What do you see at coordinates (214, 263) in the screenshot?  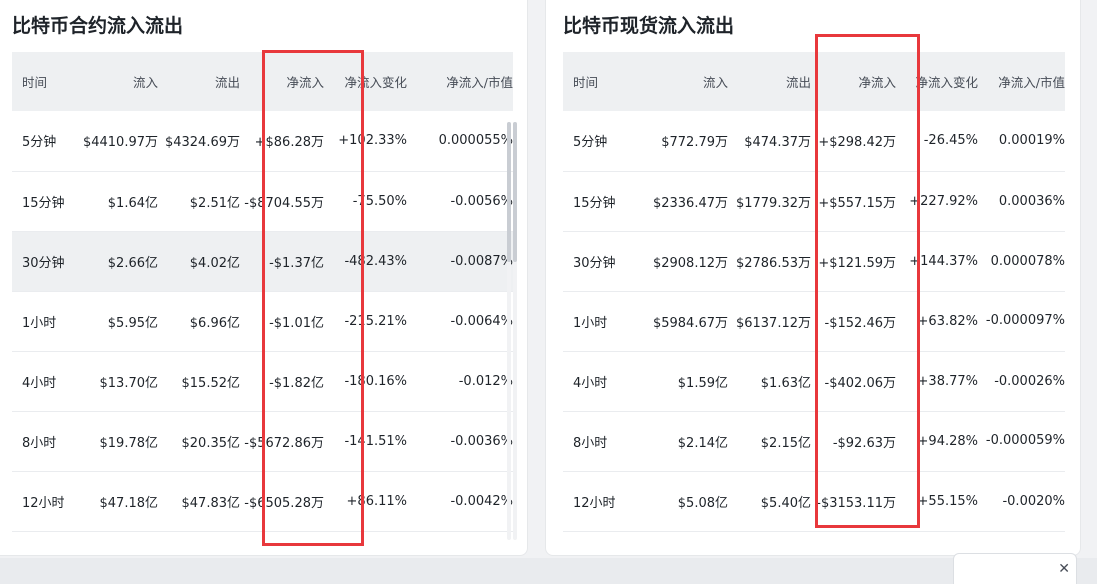 I see `cell-outflow: $4.02亿` at bounding box center [214, 263].